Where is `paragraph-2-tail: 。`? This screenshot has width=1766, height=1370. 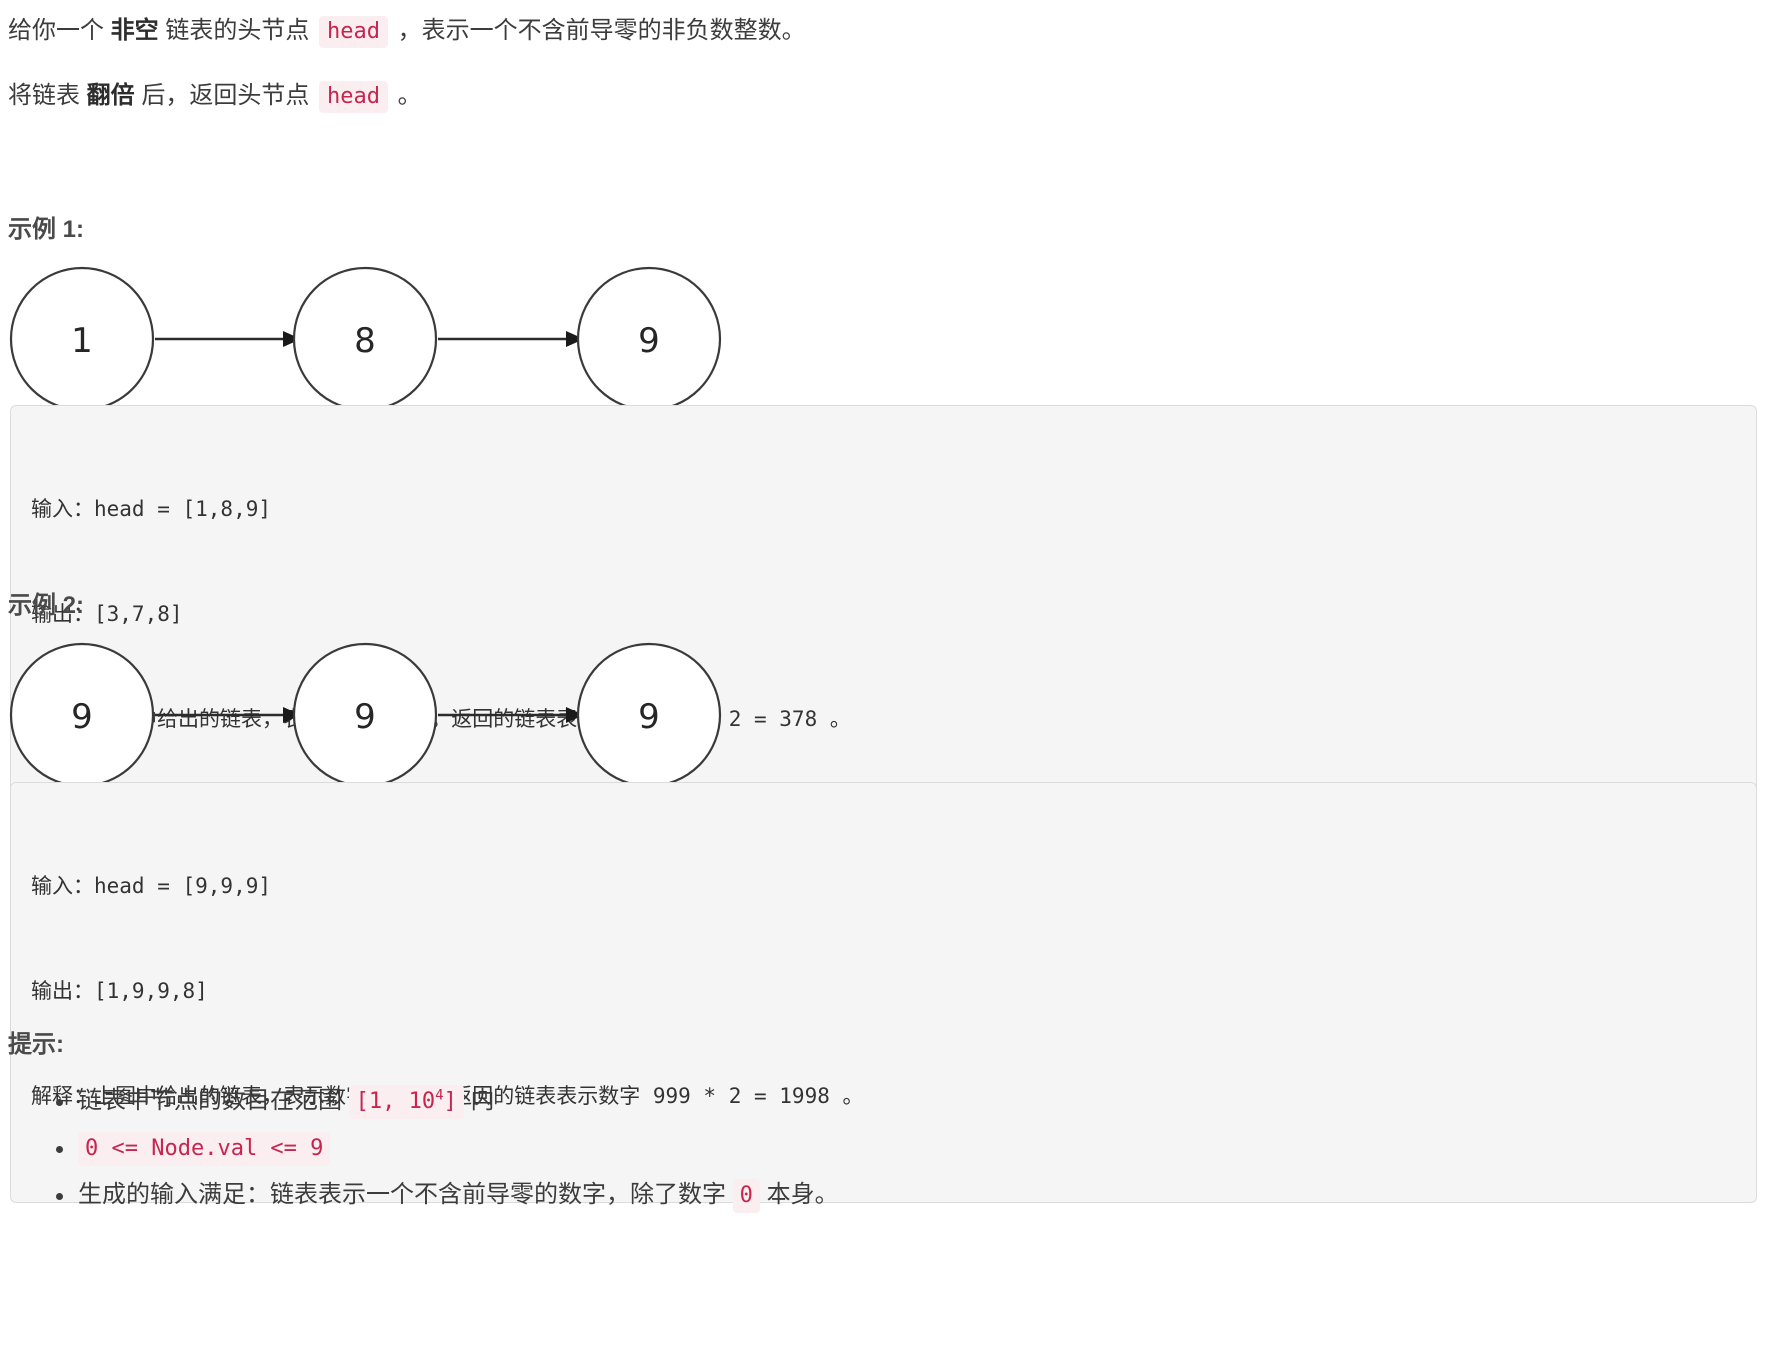 paragraph-2-tail: 。 is located at coordinates (406, 95).